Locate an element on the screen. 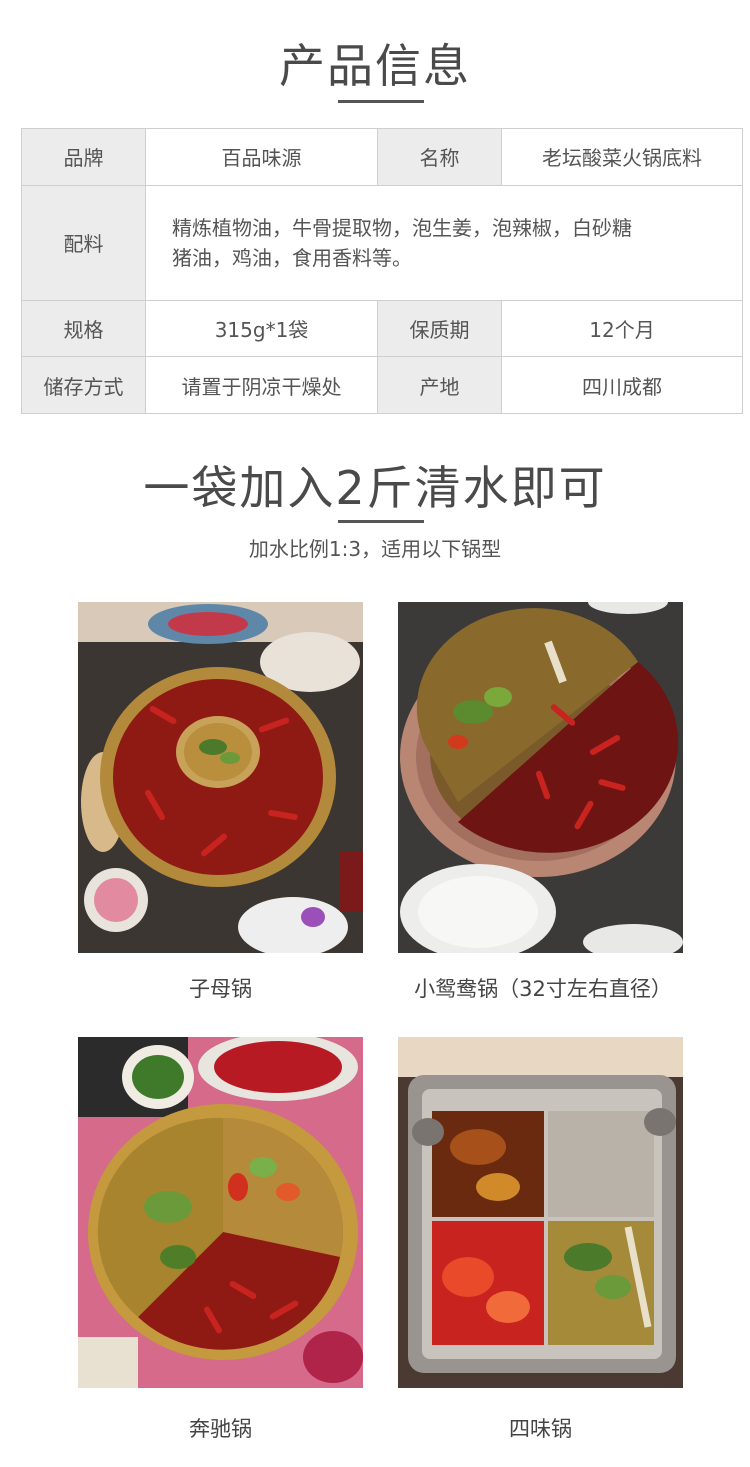  ingredients-label: 配料 is located at coordinates (83, 242).